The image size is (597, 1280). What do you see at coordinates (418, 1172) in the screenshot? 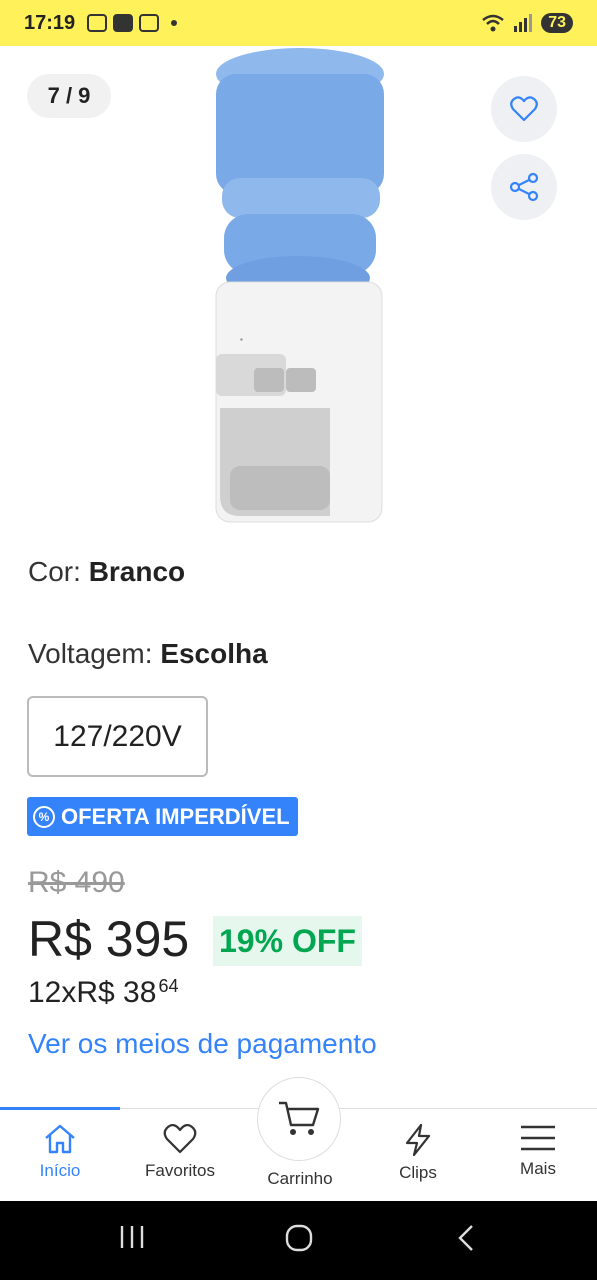
I see `nav-label-clips: Clips` at bounding box center [418, 1172].